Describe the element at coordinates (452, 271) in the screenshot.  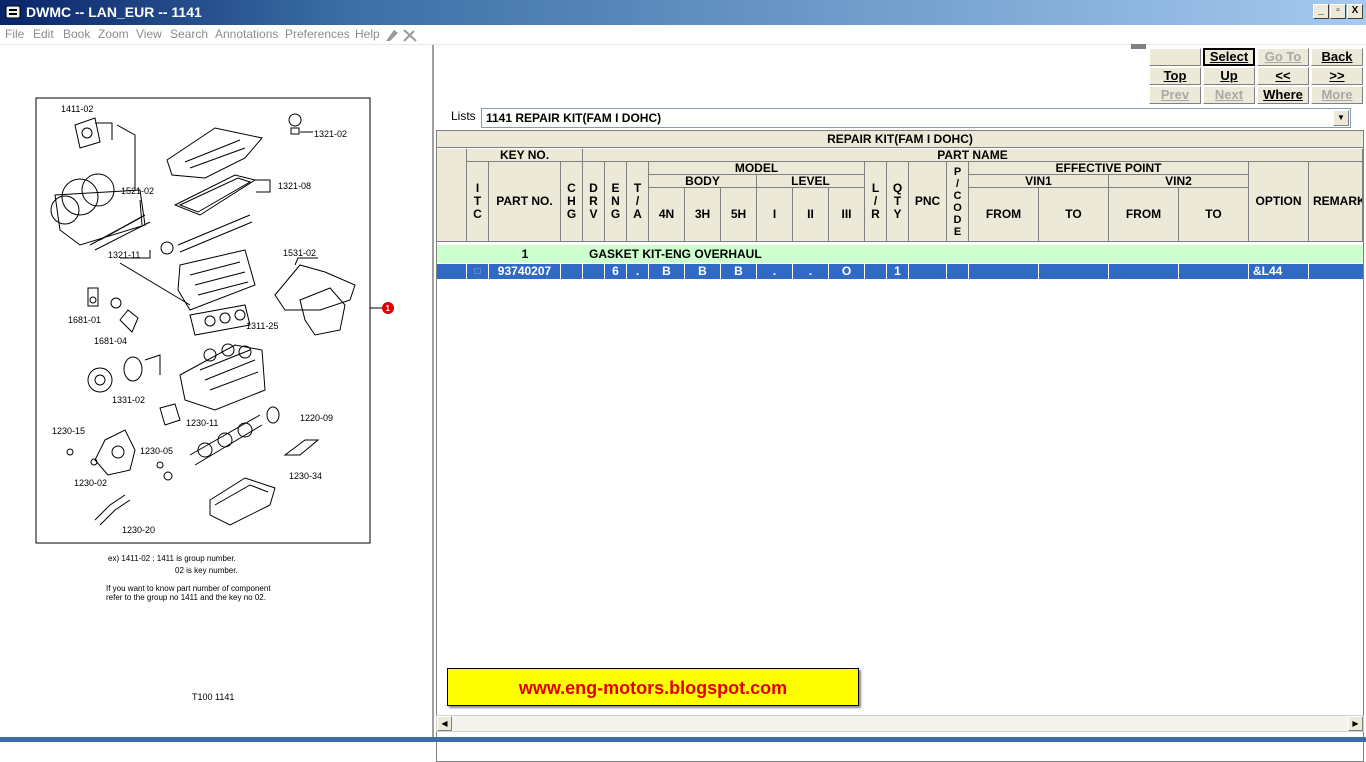
I see `row-indicator` at that location.